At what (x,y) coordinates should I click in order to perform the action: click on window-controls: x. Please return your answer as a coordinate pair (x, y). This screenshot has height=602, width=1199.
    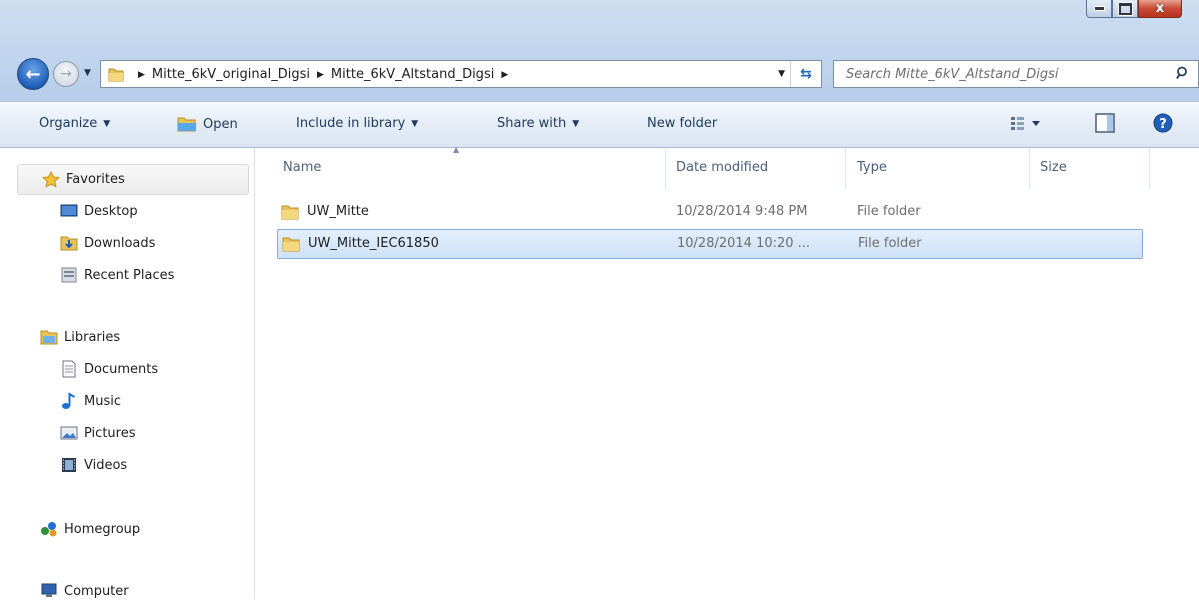
    Looking at the image, I should click on (1134, 10).